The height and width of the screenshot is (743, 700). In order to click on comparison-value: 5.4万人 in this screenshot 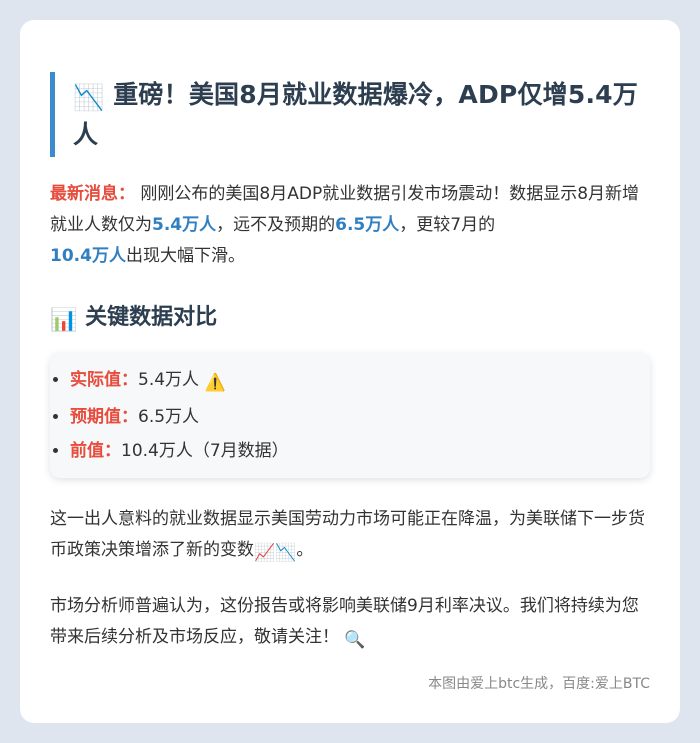, I will do `click(169, 380)`.